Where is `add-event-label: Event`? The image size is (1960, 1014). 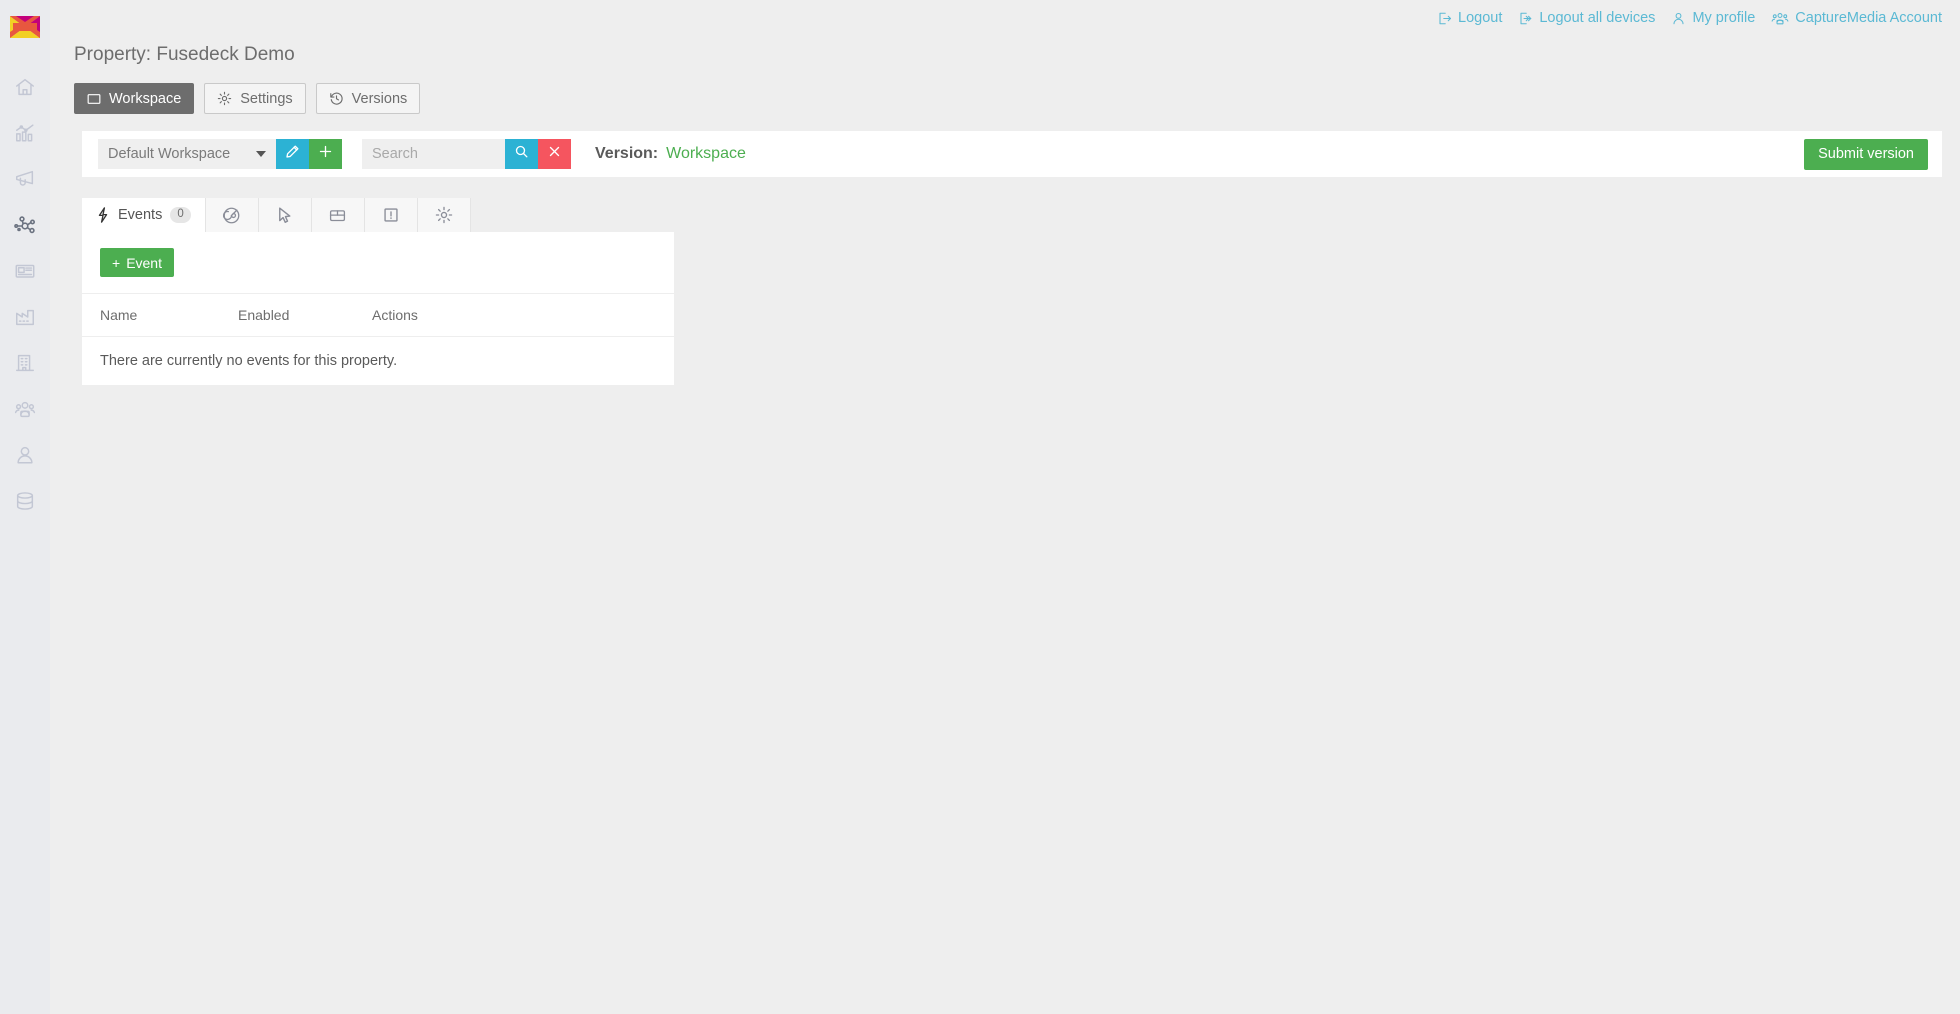
add-event-label: Event is located at coordinates (144, 262).